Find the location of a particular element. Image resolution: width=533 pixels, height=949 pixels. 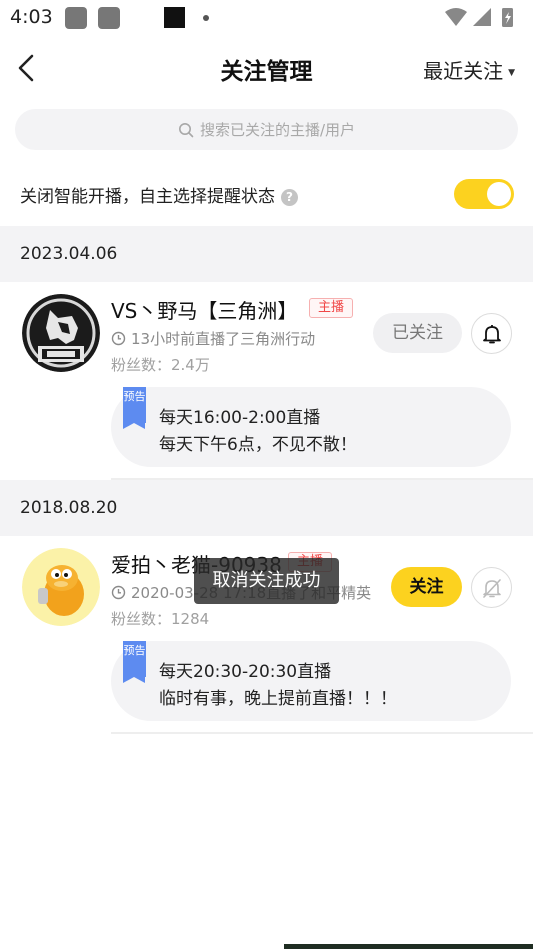

header: 关注管理 最近关注 ▼ is located at coordinates (266, 68).